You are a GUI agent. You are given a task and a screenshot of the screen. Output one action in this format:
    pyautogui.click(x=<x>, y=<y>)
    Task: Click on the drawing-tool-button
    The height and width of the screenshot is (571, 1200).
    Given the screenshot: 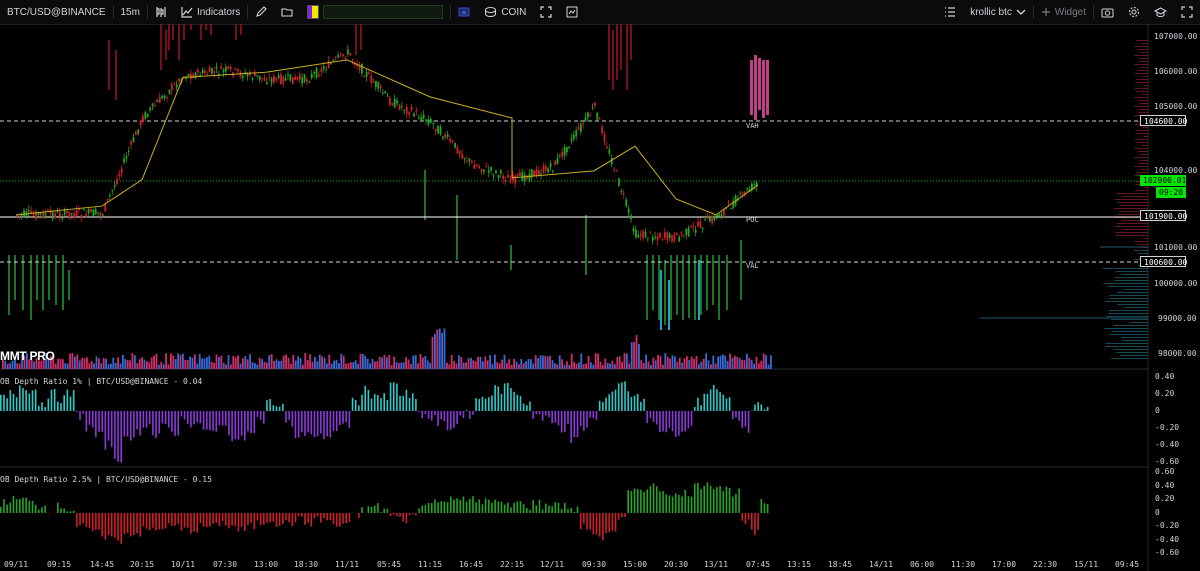 What is the action you would take?
    pyautogui.click(x=261, y=12)
    